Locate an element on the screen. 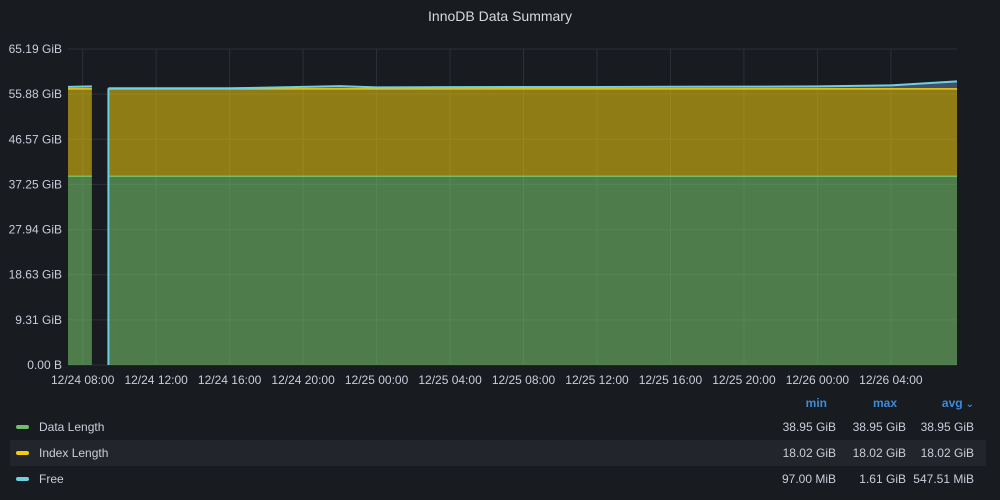 The image size is (1000, 500). legend-avg: 547.51 MiB is located at coordinates (943, 479).